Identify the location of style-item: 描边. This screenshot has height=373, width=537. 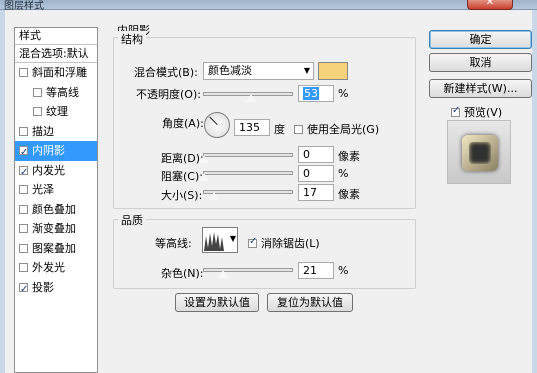
(56, 132).